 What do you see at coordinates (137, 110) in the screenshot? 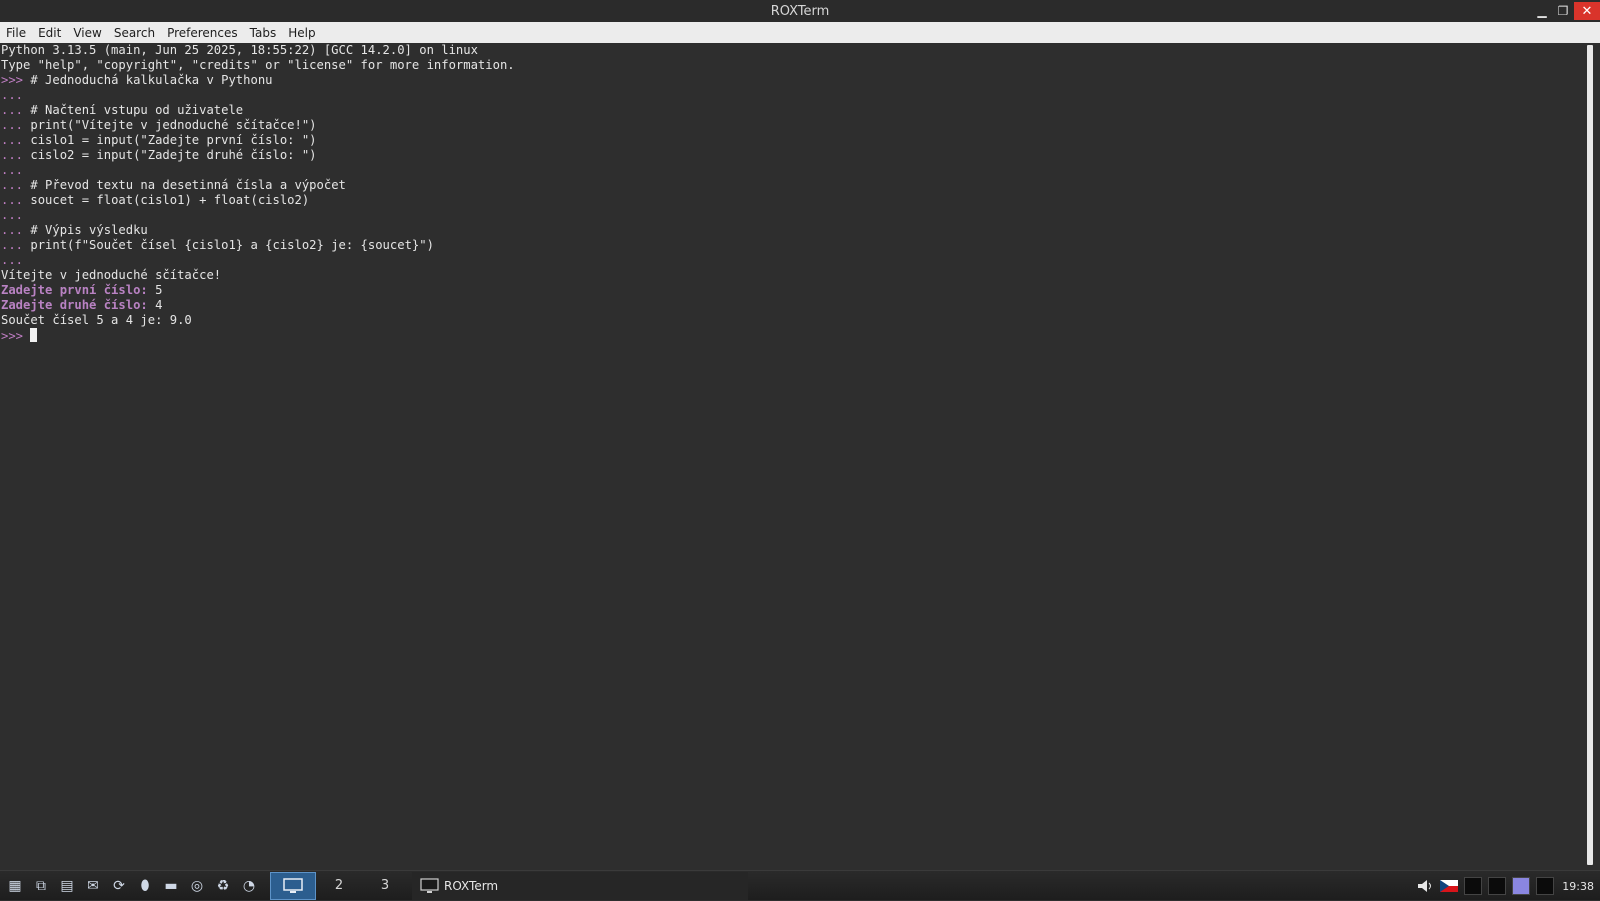
I see `terminal-text: # Načtení vstupu od uživatele` at bounding box center [137, 110].